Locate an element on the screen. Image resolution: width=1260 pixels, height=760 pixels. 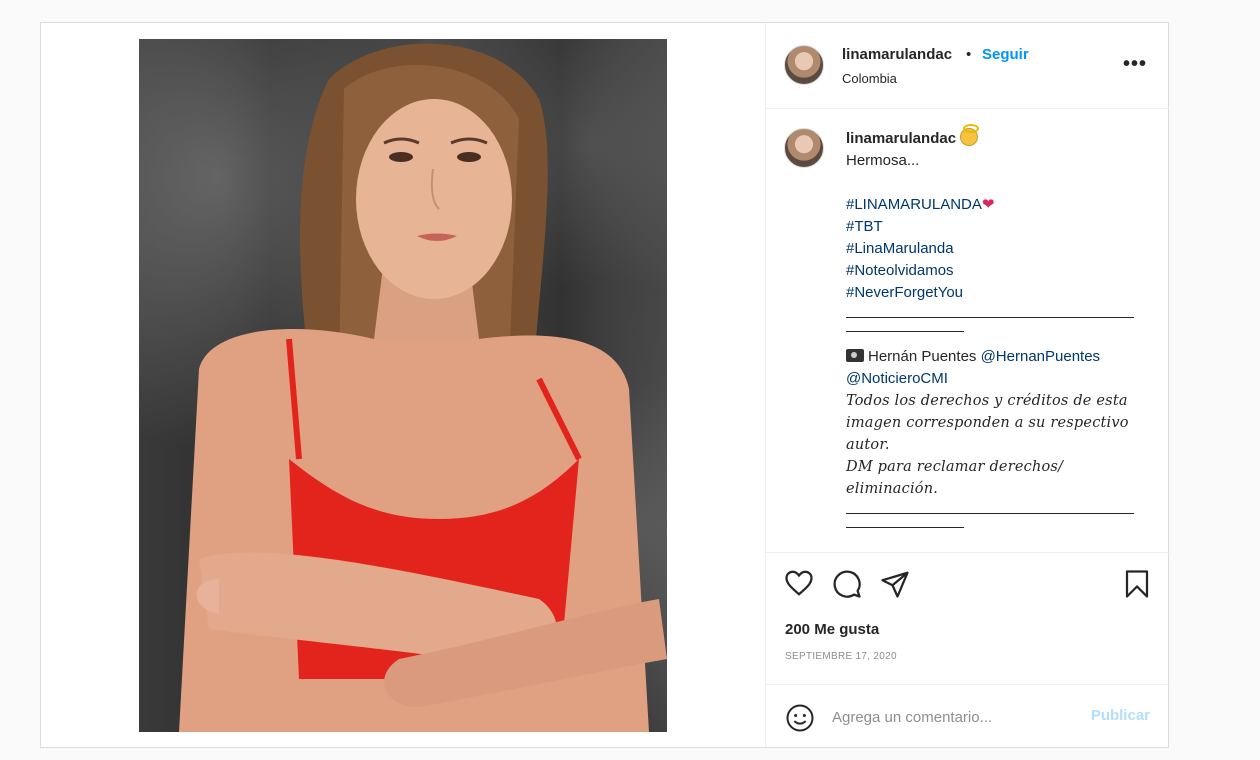
post-header: linamarulandac • Seguir Colombia ••• is located at coordinates (967, 66).